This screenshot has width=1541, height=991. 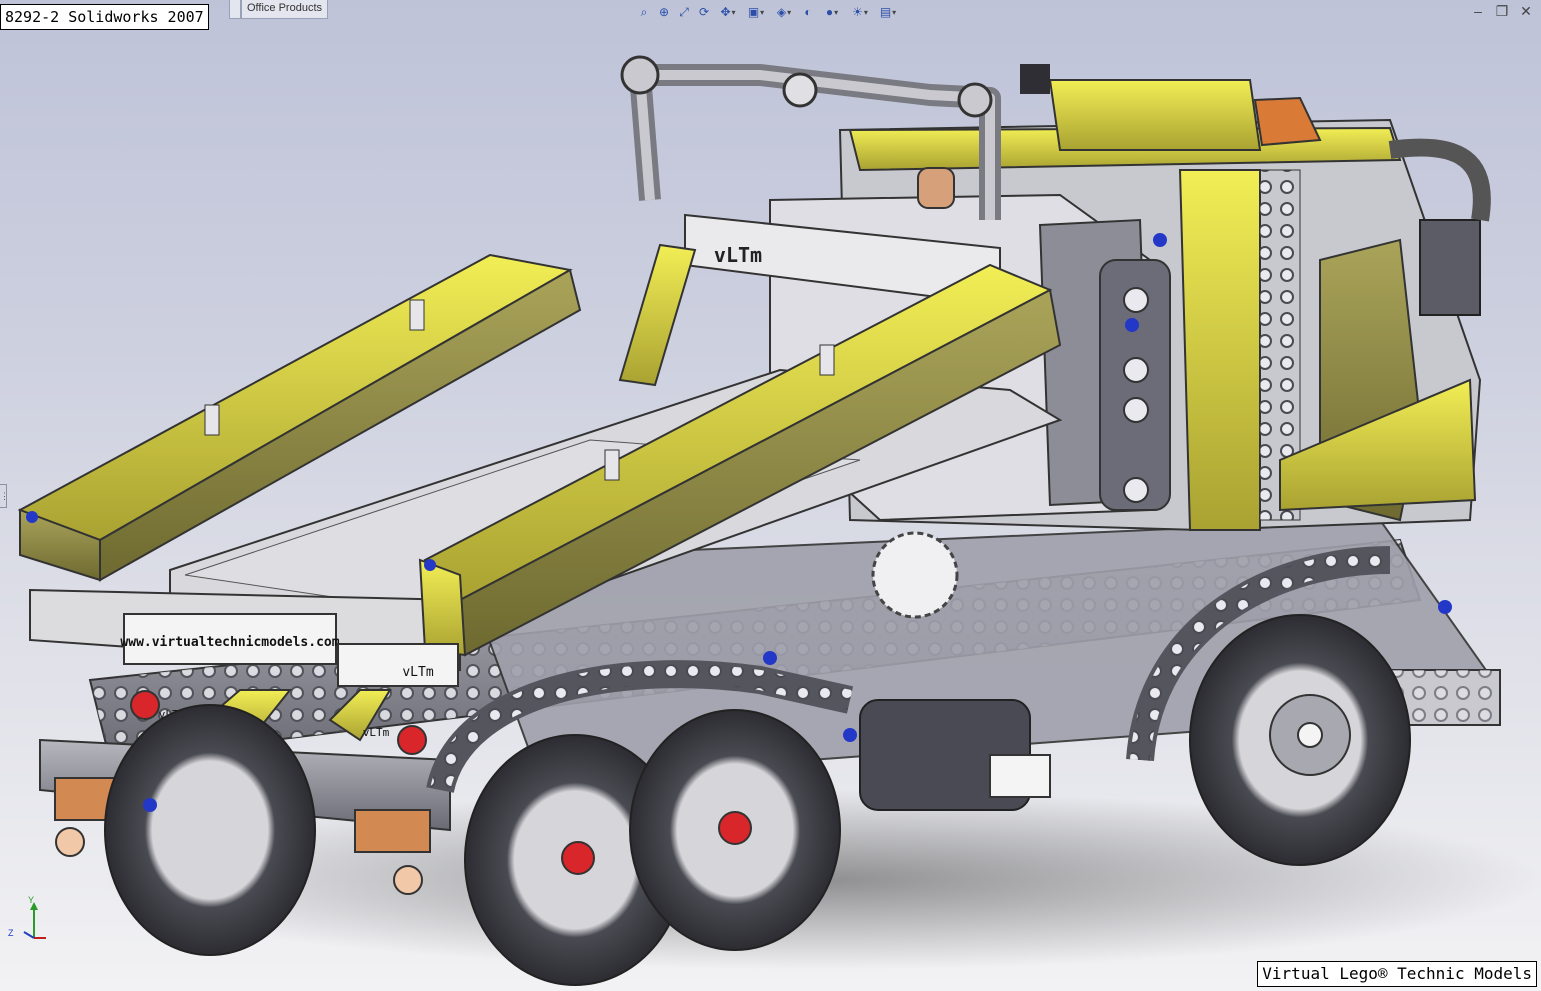 What do you see at coordinates (31, 900) in the screenshot?
I see `triad-y-label: Y` at bounding box center [31, 900].